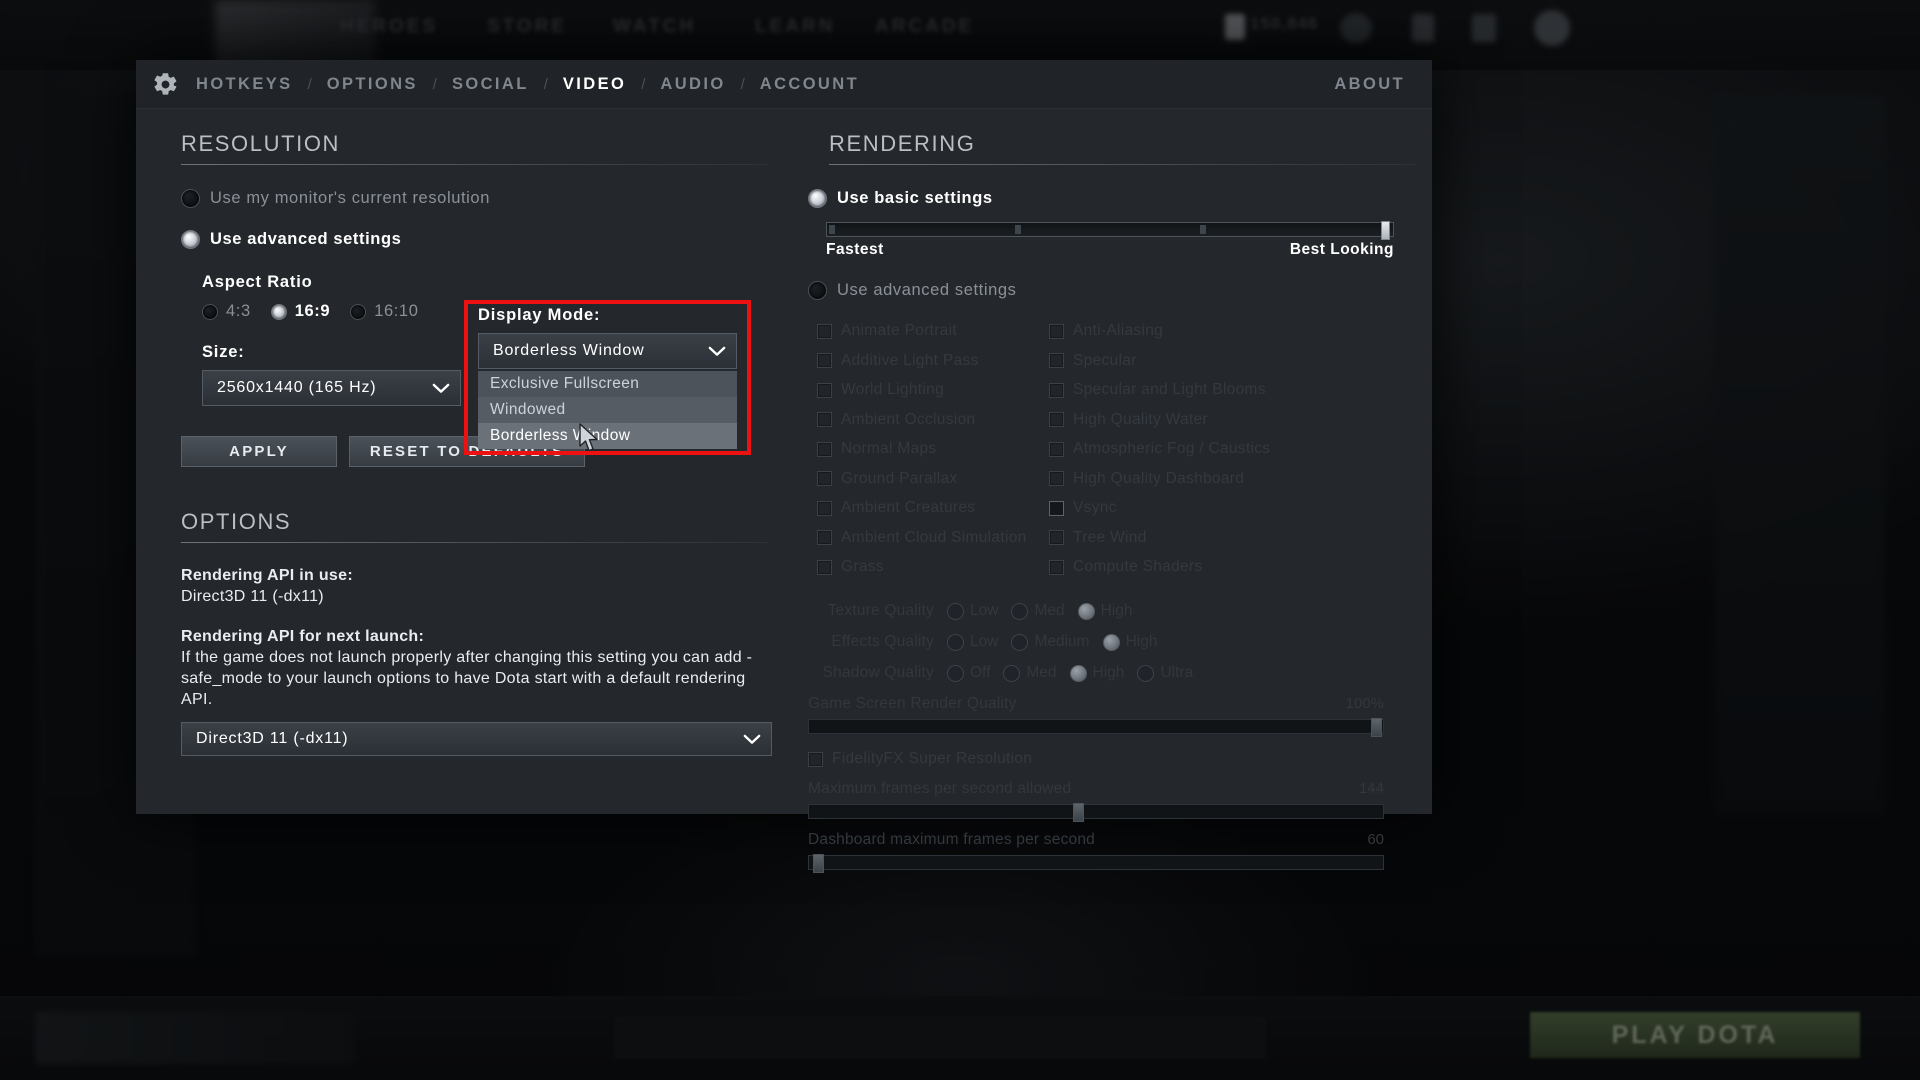  What do you see at coordinates (259, 451) in the screenshot?
I see `apply-button: APPLY` at bounding box center [259, 451].